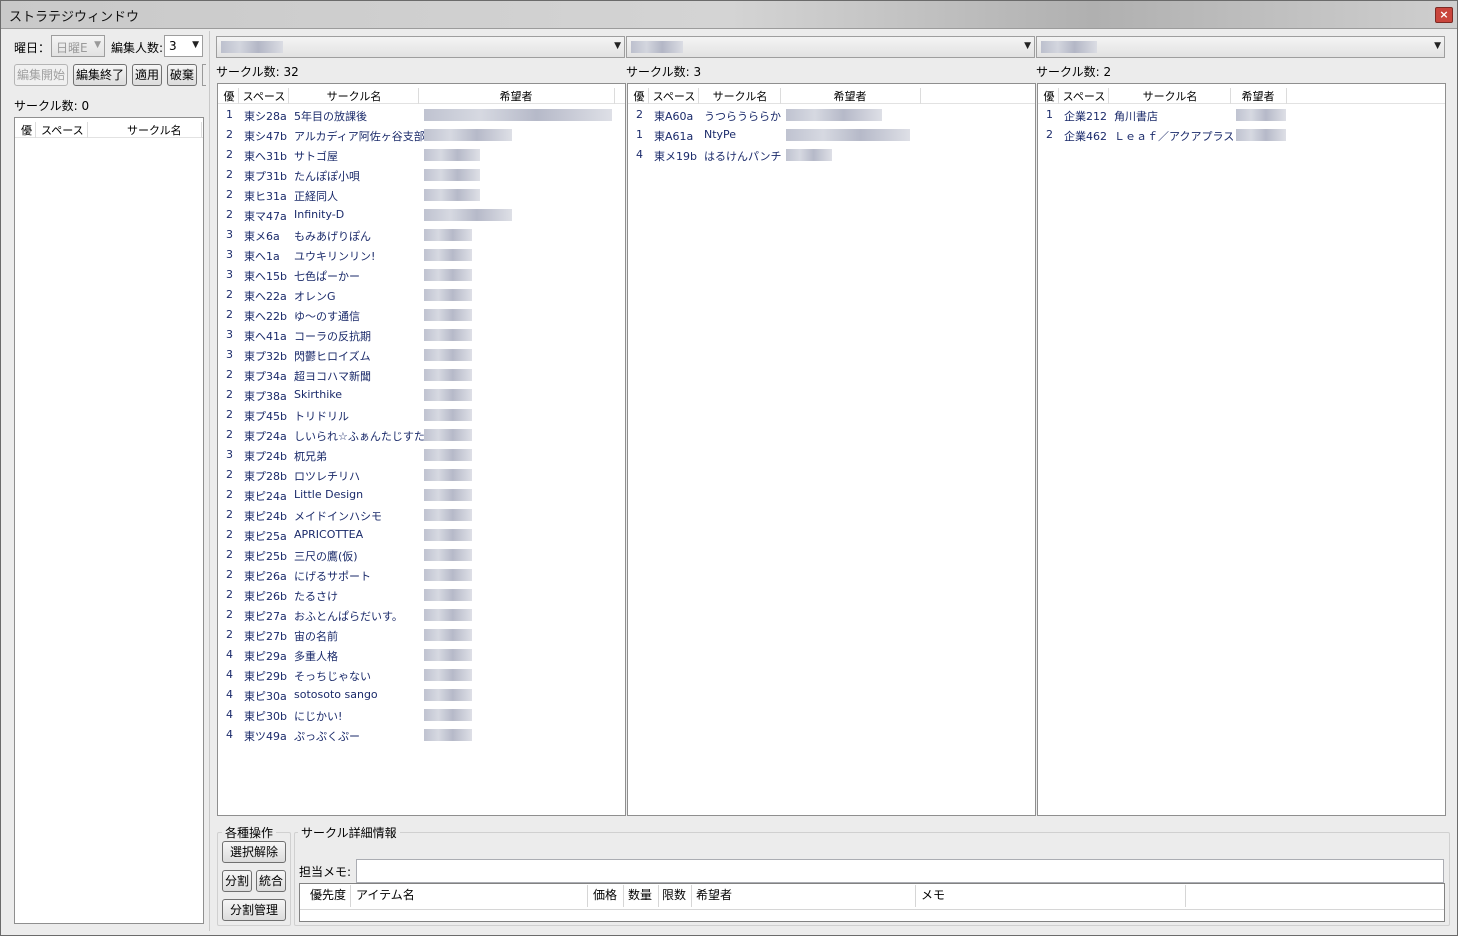  What do you see at coordinates (421, 295) in the screenshot?
I see `circle-row: 2 東へ22a オレンG` at bounding box center [421, 295].